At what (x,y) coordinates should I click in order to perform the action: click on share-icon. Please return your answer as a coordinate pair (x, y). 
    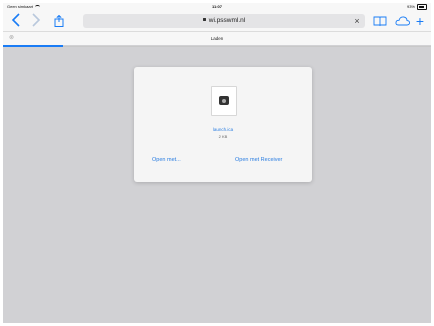
    Looking at the image, I should click on (59, 21).